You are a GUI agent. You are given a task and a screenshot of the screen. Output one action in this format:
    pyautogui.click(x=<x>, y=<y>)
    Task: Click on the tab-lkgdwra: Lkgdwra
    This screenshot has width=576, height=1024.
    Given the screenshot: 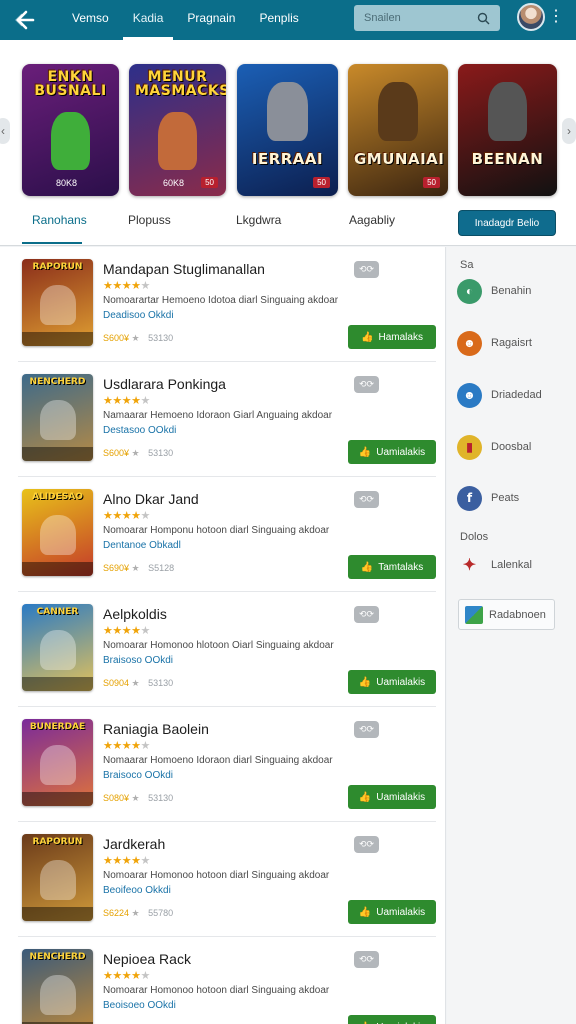 What is the action you would take?
    pyautogui.click(x=258, y=220)
    